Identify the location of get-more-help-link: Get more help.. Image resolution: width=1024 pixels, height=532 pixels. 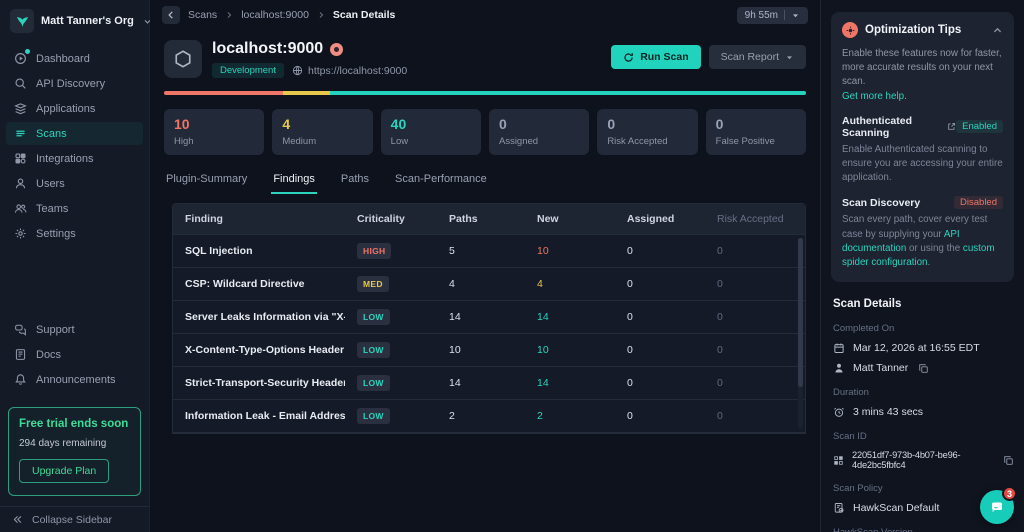
(874, 96).